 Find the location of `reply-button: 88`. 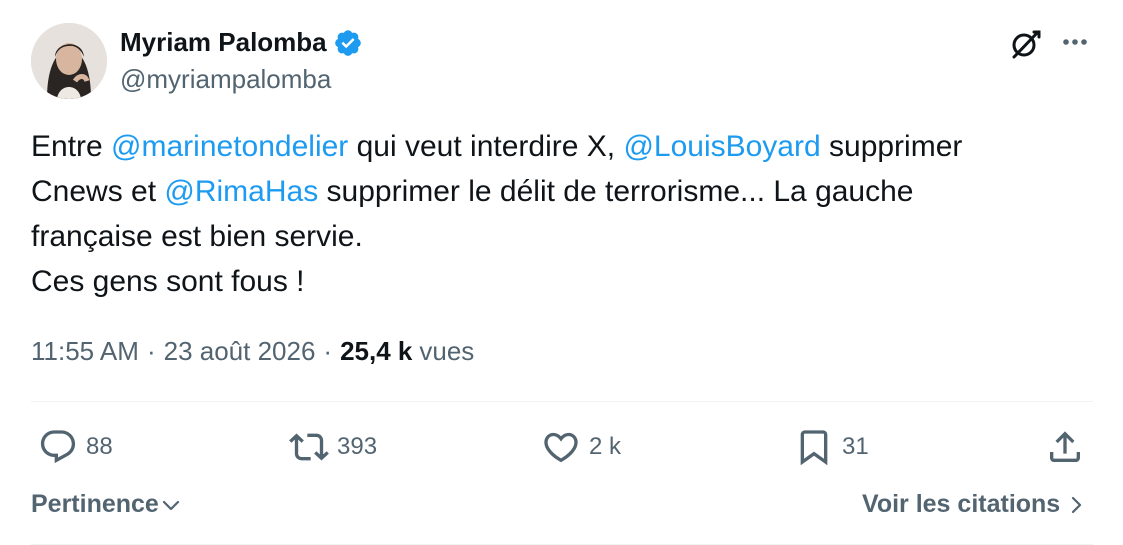

reply-button: 88 is located at coordinates (75, 447).